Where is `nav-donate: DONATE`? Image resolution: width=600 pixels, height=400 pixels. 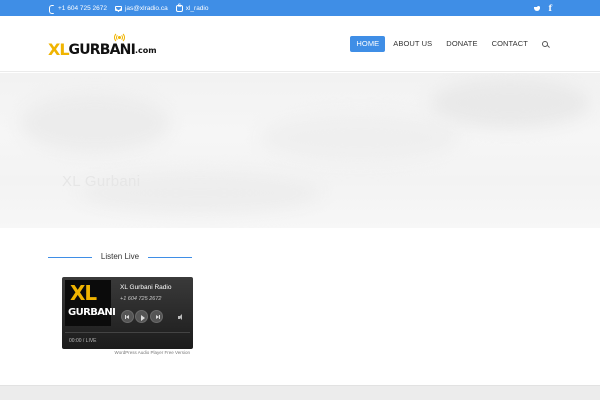 nav-donate: DONATE is located at coordinates (461, 44).